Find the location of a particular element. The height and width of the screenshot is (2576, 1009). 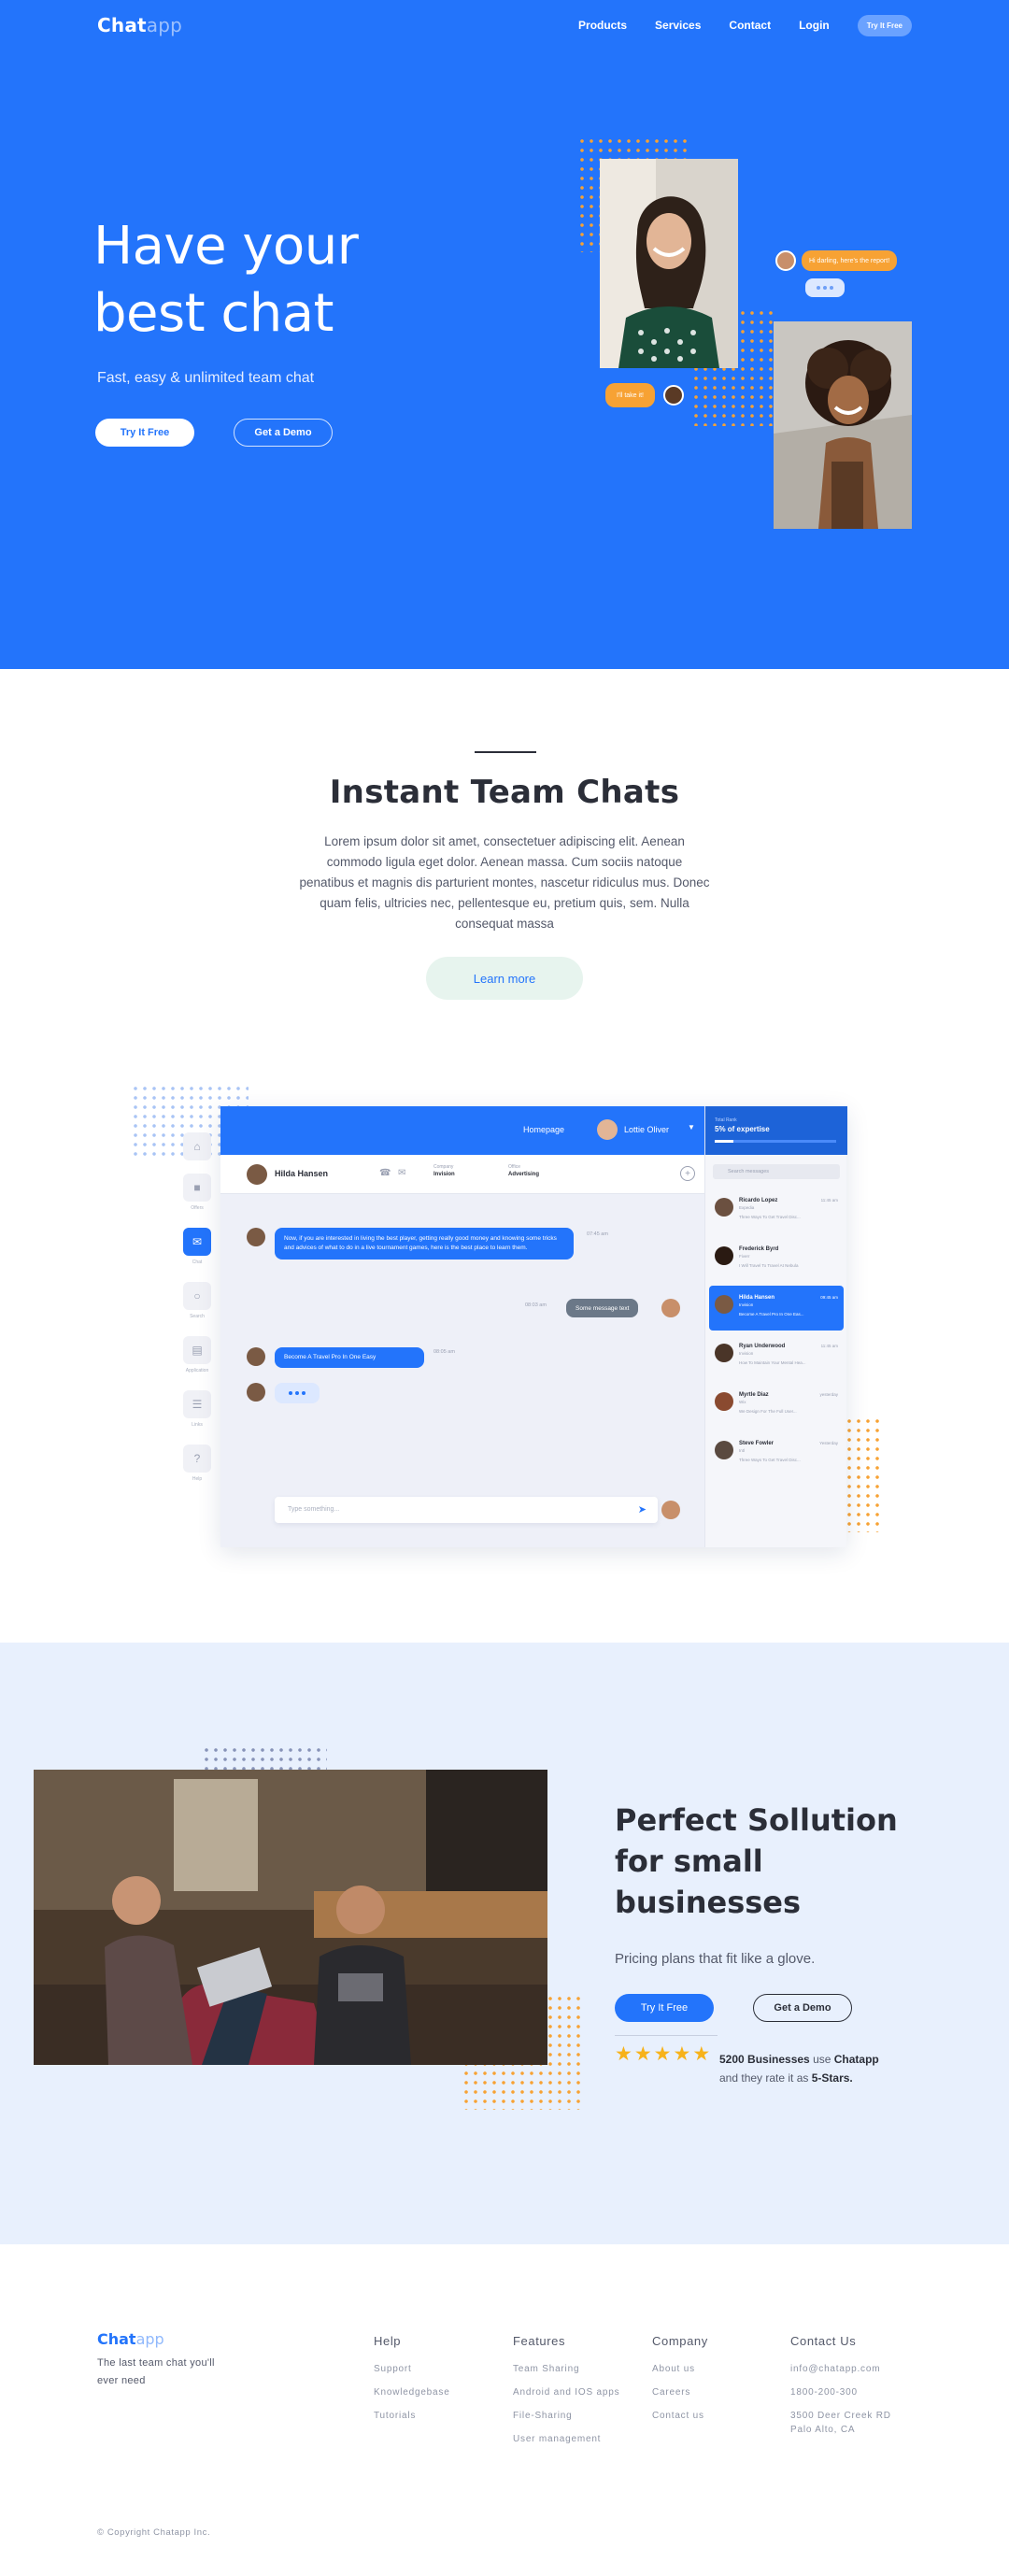

hero-try-free-button: Try It Free is located at coordinates (144, 433).